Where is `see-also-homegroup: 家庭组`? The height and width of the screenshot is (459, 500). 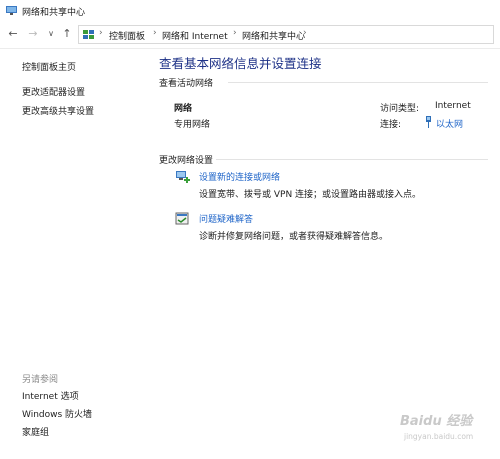
see-also-homegroup: 家庭组 is located at coordinates (35, 431).